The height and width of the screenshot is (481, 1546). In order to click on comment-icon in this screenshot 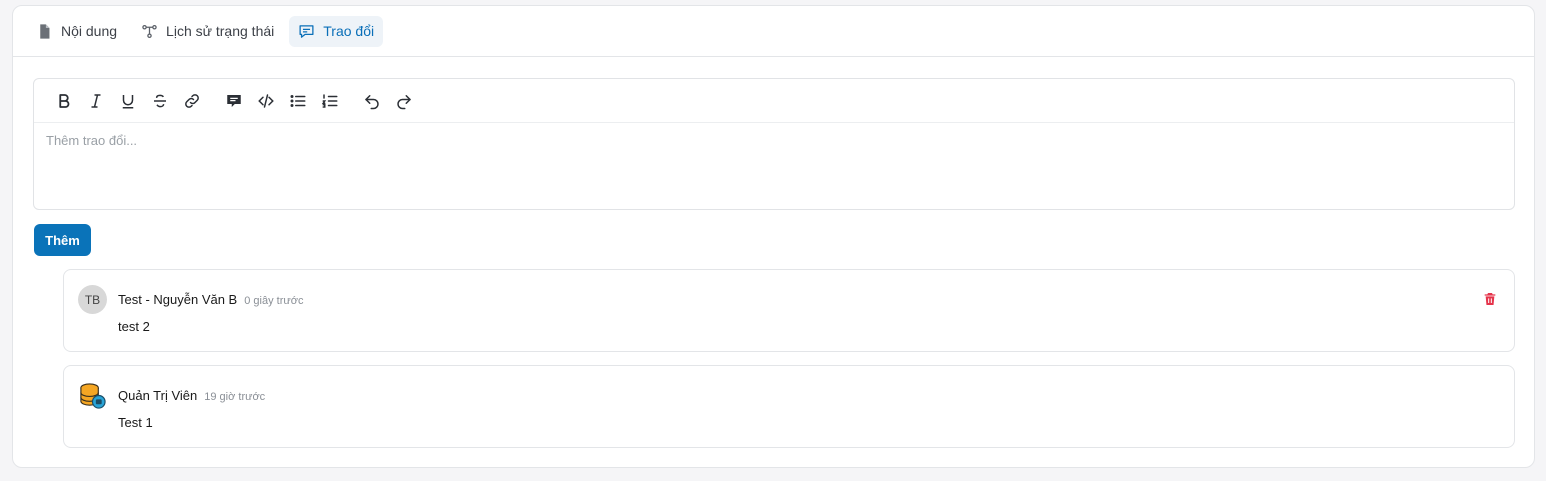, I will do `click(234, 101)`.